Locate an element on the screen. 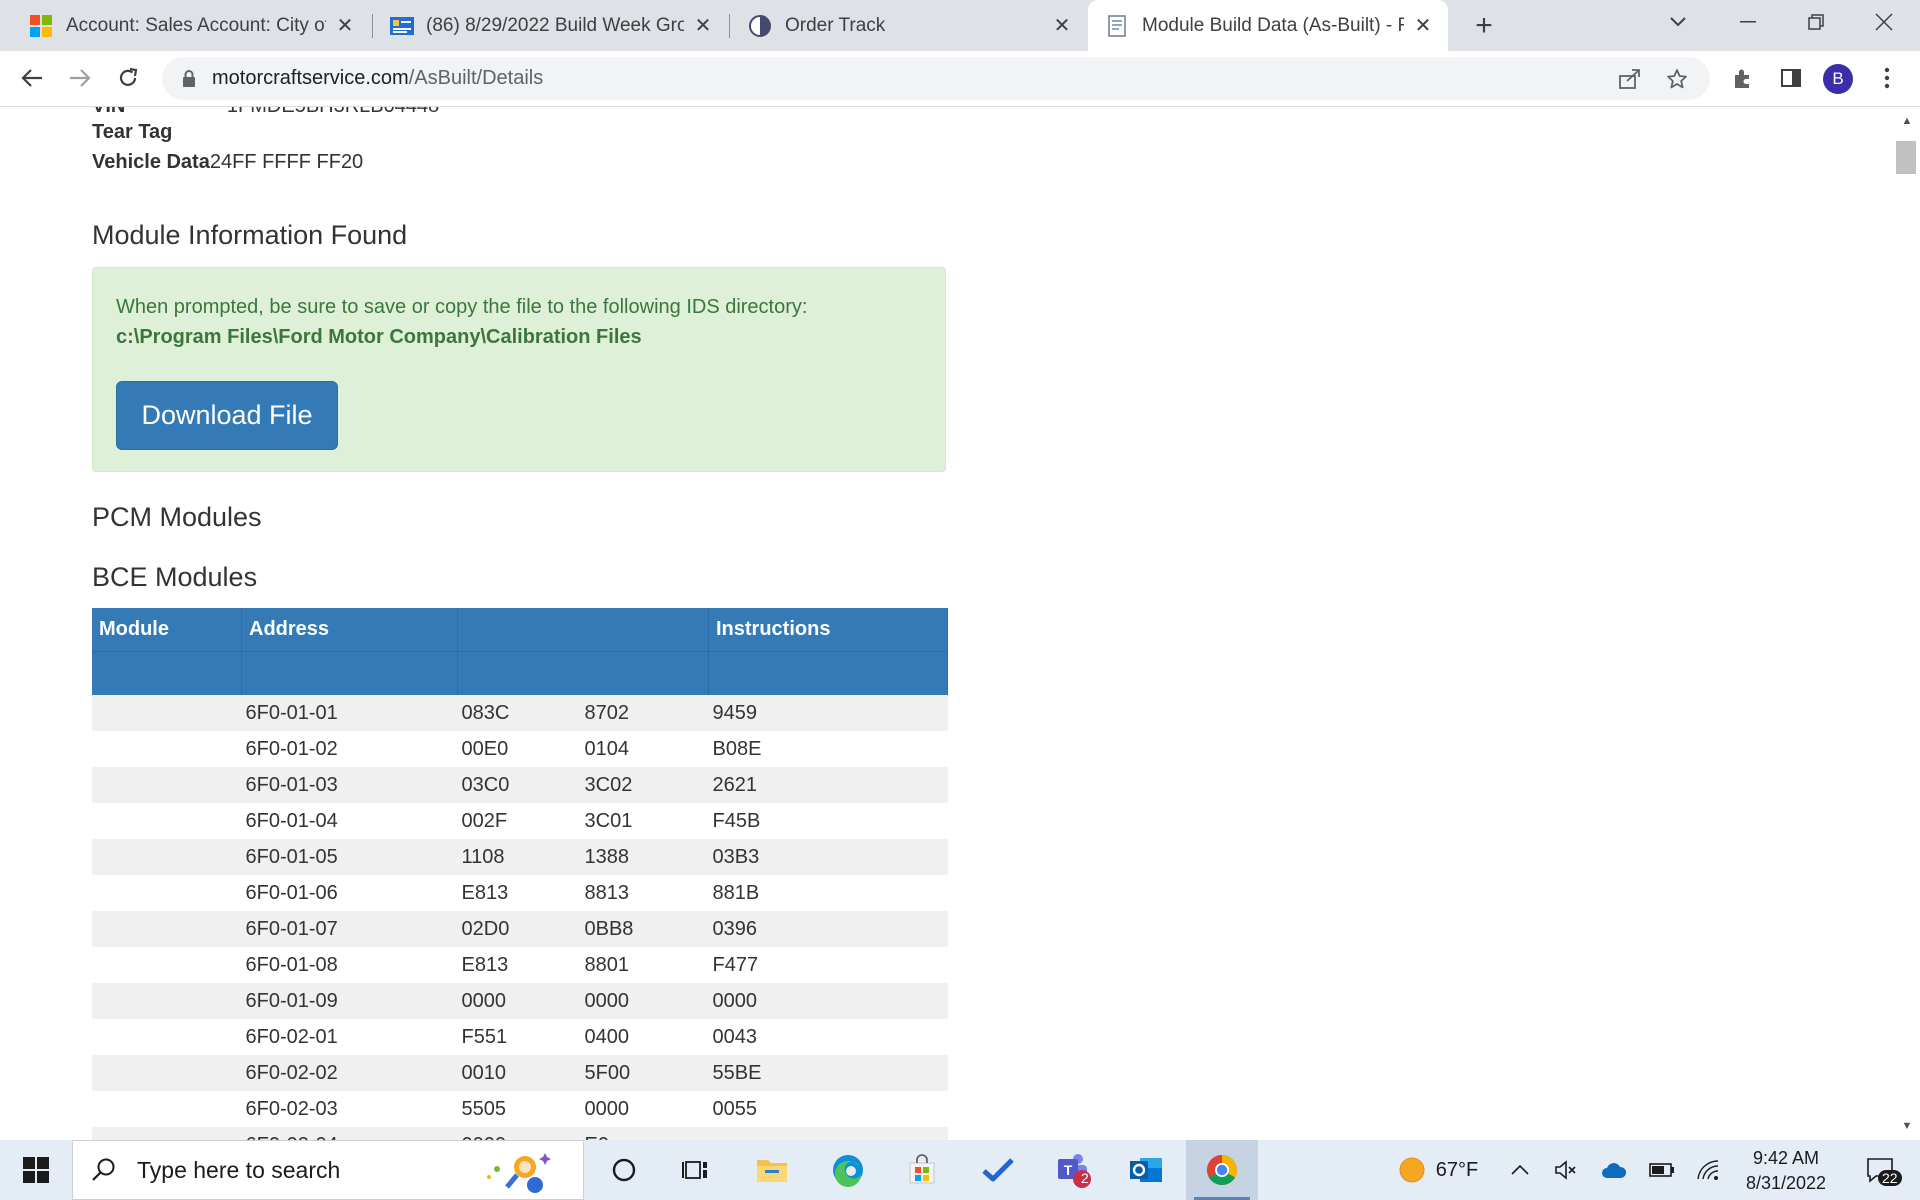  search-placeholder: Type here to search is located at coordinates (239, 1169).